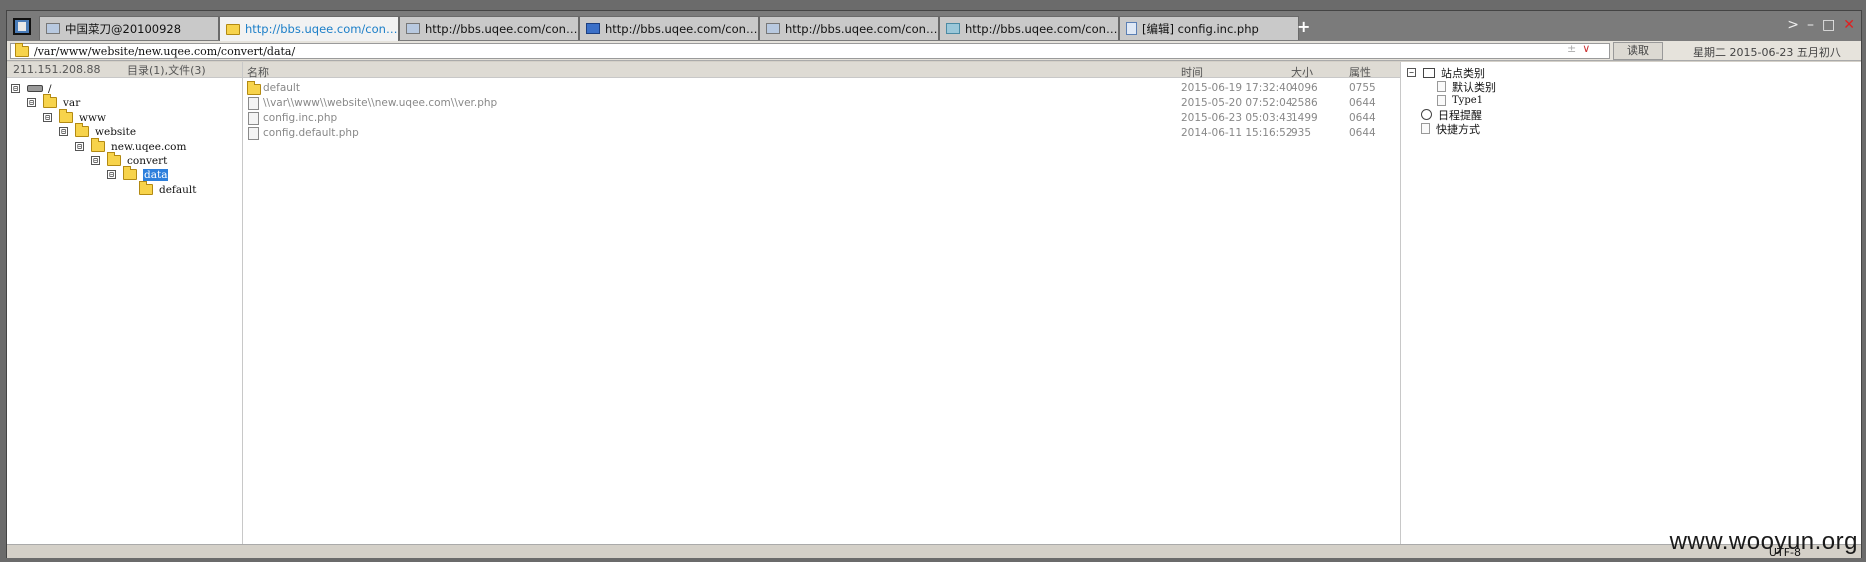 The height and width of the screenshot is (562, 1866). Describe the element at coordinates (1304, 103) in the screenshot. I see `file-size: 2586` at that location.